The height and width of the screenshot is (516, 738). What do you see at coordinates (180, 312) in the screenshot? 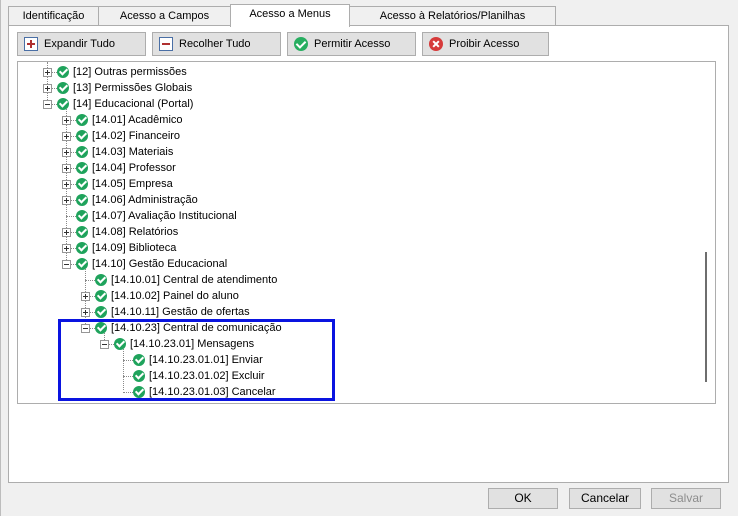
I see `tree-node-label: [14.10.11] Gestão de ofertas` at bounding box center [180, 312].